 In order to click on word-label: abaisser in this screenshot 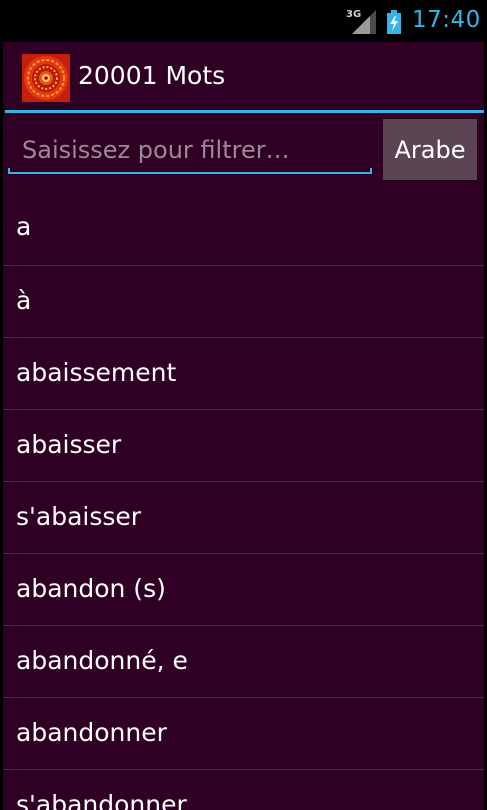, I will do `click(69, 444)`.